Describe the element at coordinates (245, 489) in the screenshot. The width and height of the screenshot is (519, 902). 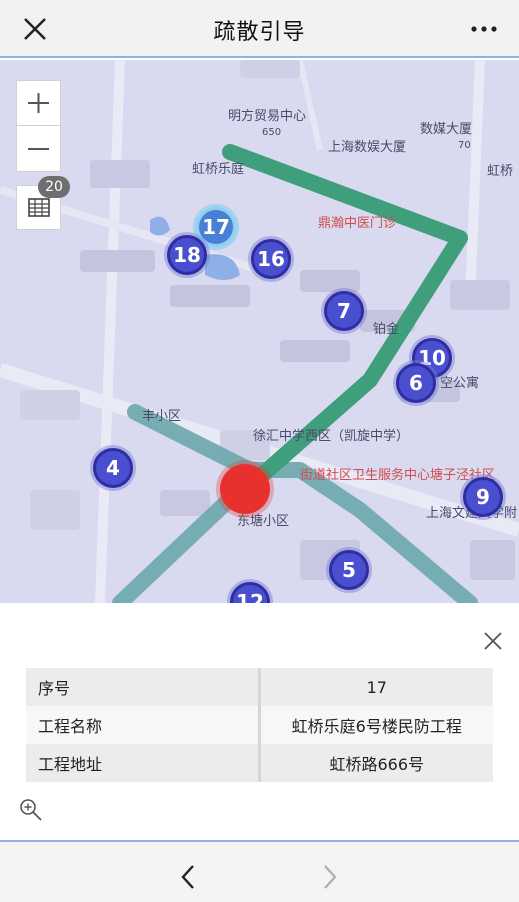
I see `current-location-marker` at that location.